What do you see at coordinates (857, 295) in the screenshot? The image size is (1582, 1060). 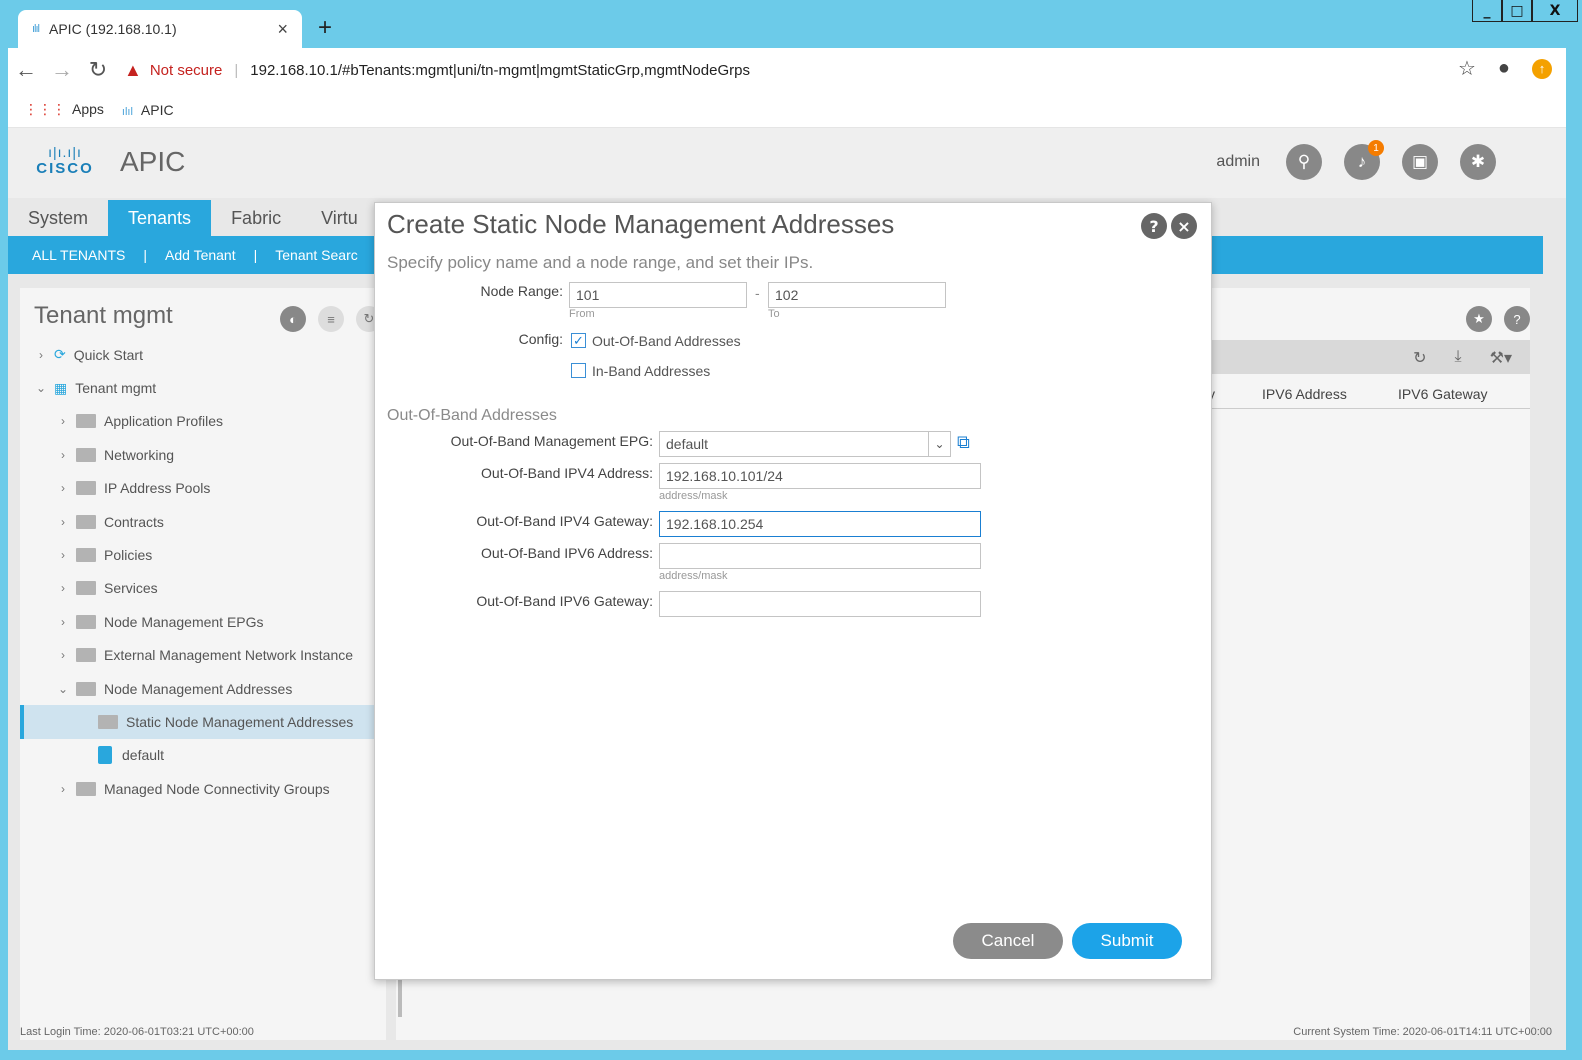 I see `node-range-to-input: 102` at bounding box center [857, 295].